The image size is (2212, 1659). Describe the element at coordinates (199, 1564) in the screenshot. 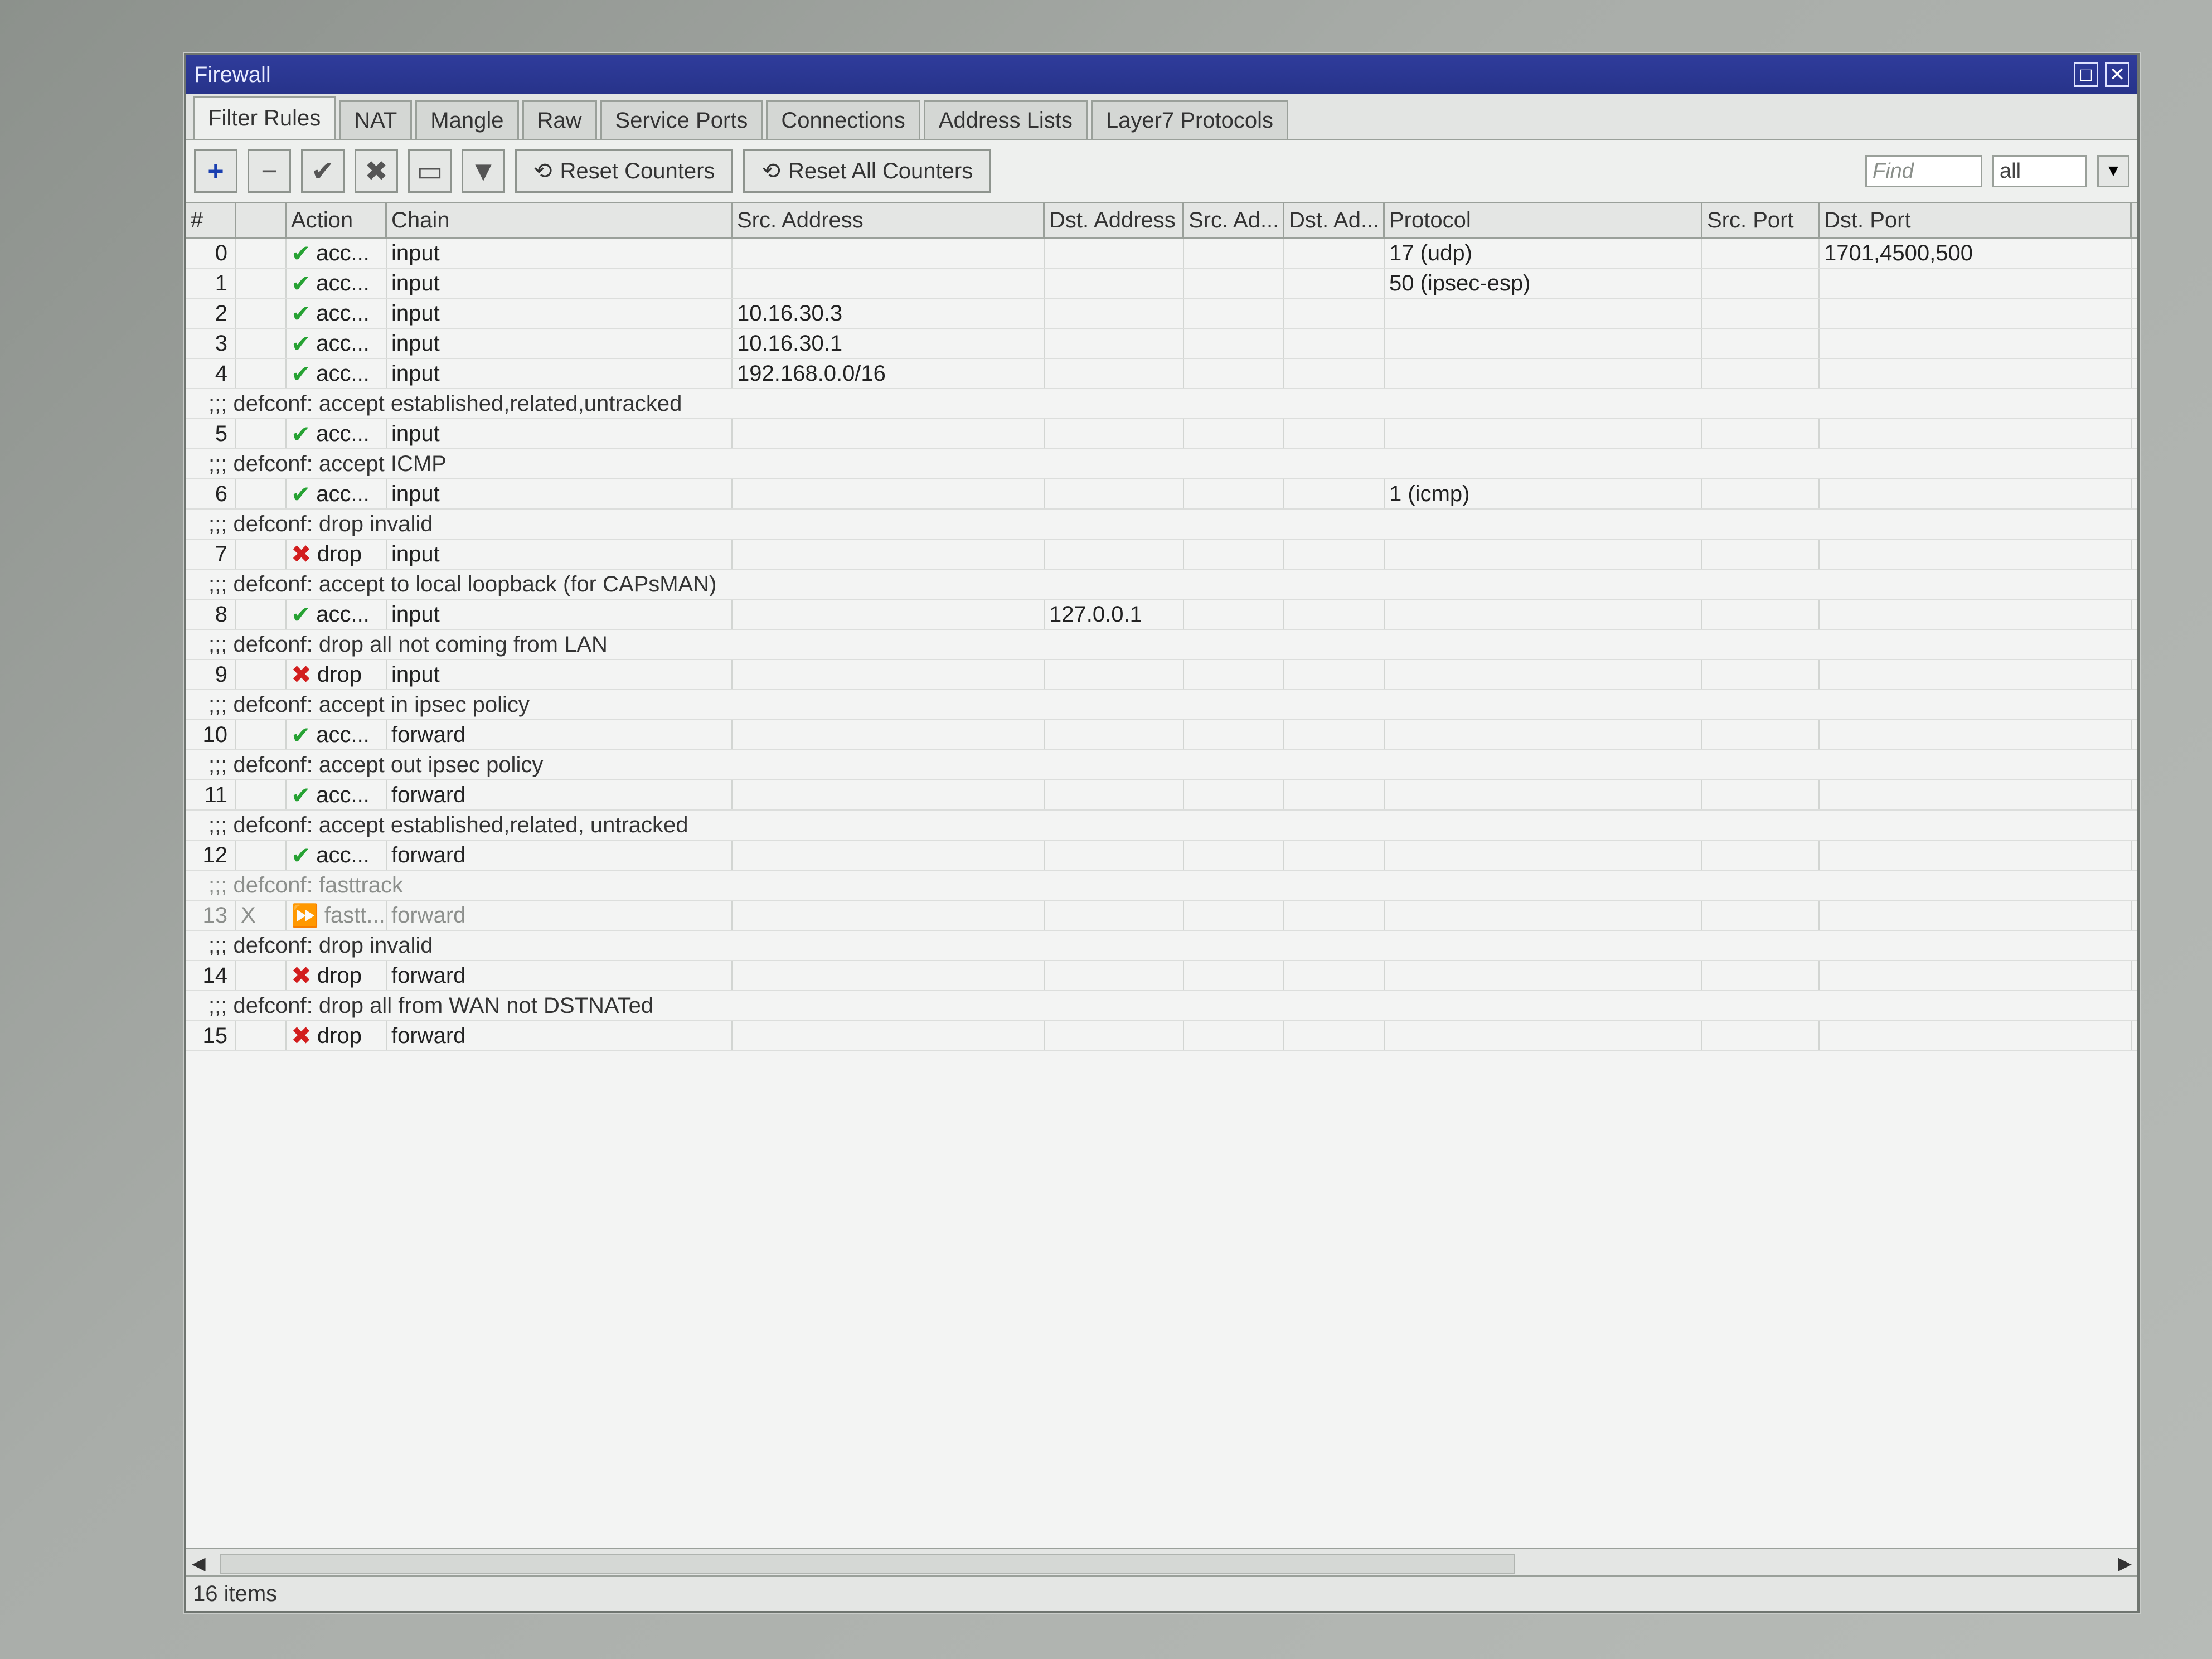

I see `scroll-left-icon: ◀` at that location.